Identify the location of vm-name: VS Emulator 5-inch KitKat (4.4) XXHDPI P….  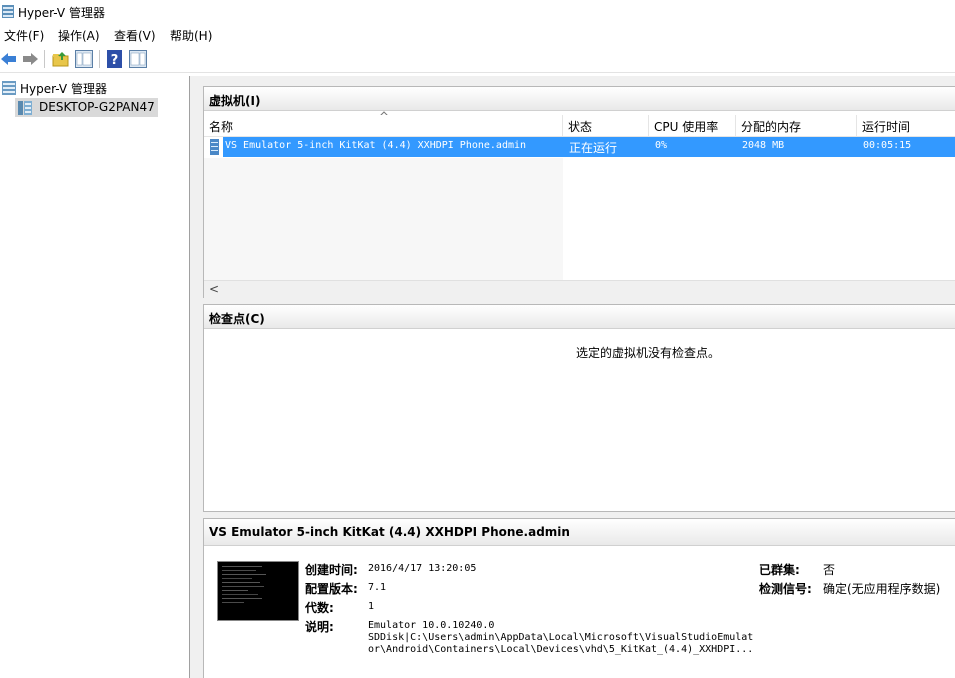
(376, 145).